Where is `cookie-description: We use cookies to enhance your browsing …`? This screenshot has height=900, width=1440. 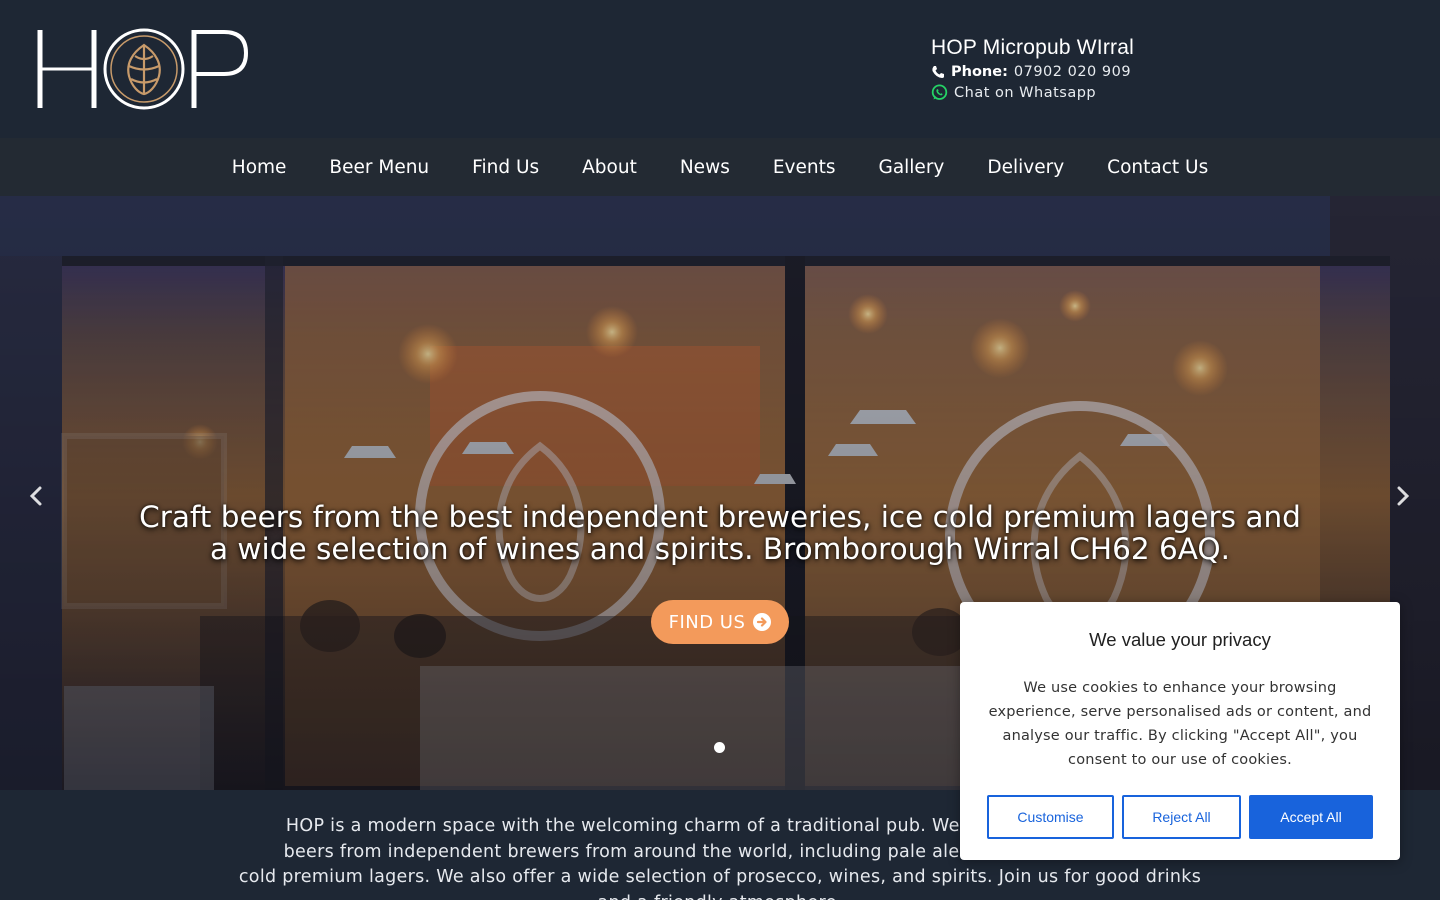
cookie-description: We use cookies to enhance your browsing … is located at coordinates (1180, 724).